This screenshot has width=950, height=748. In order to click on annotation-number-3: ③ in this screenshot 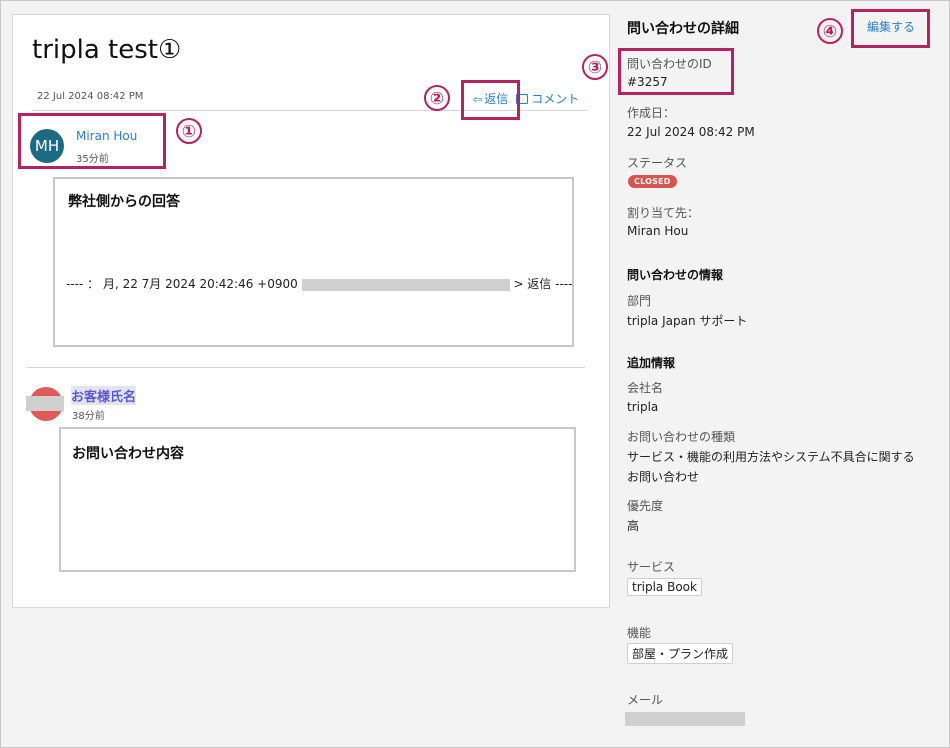, I will do `click(595, 67)`.